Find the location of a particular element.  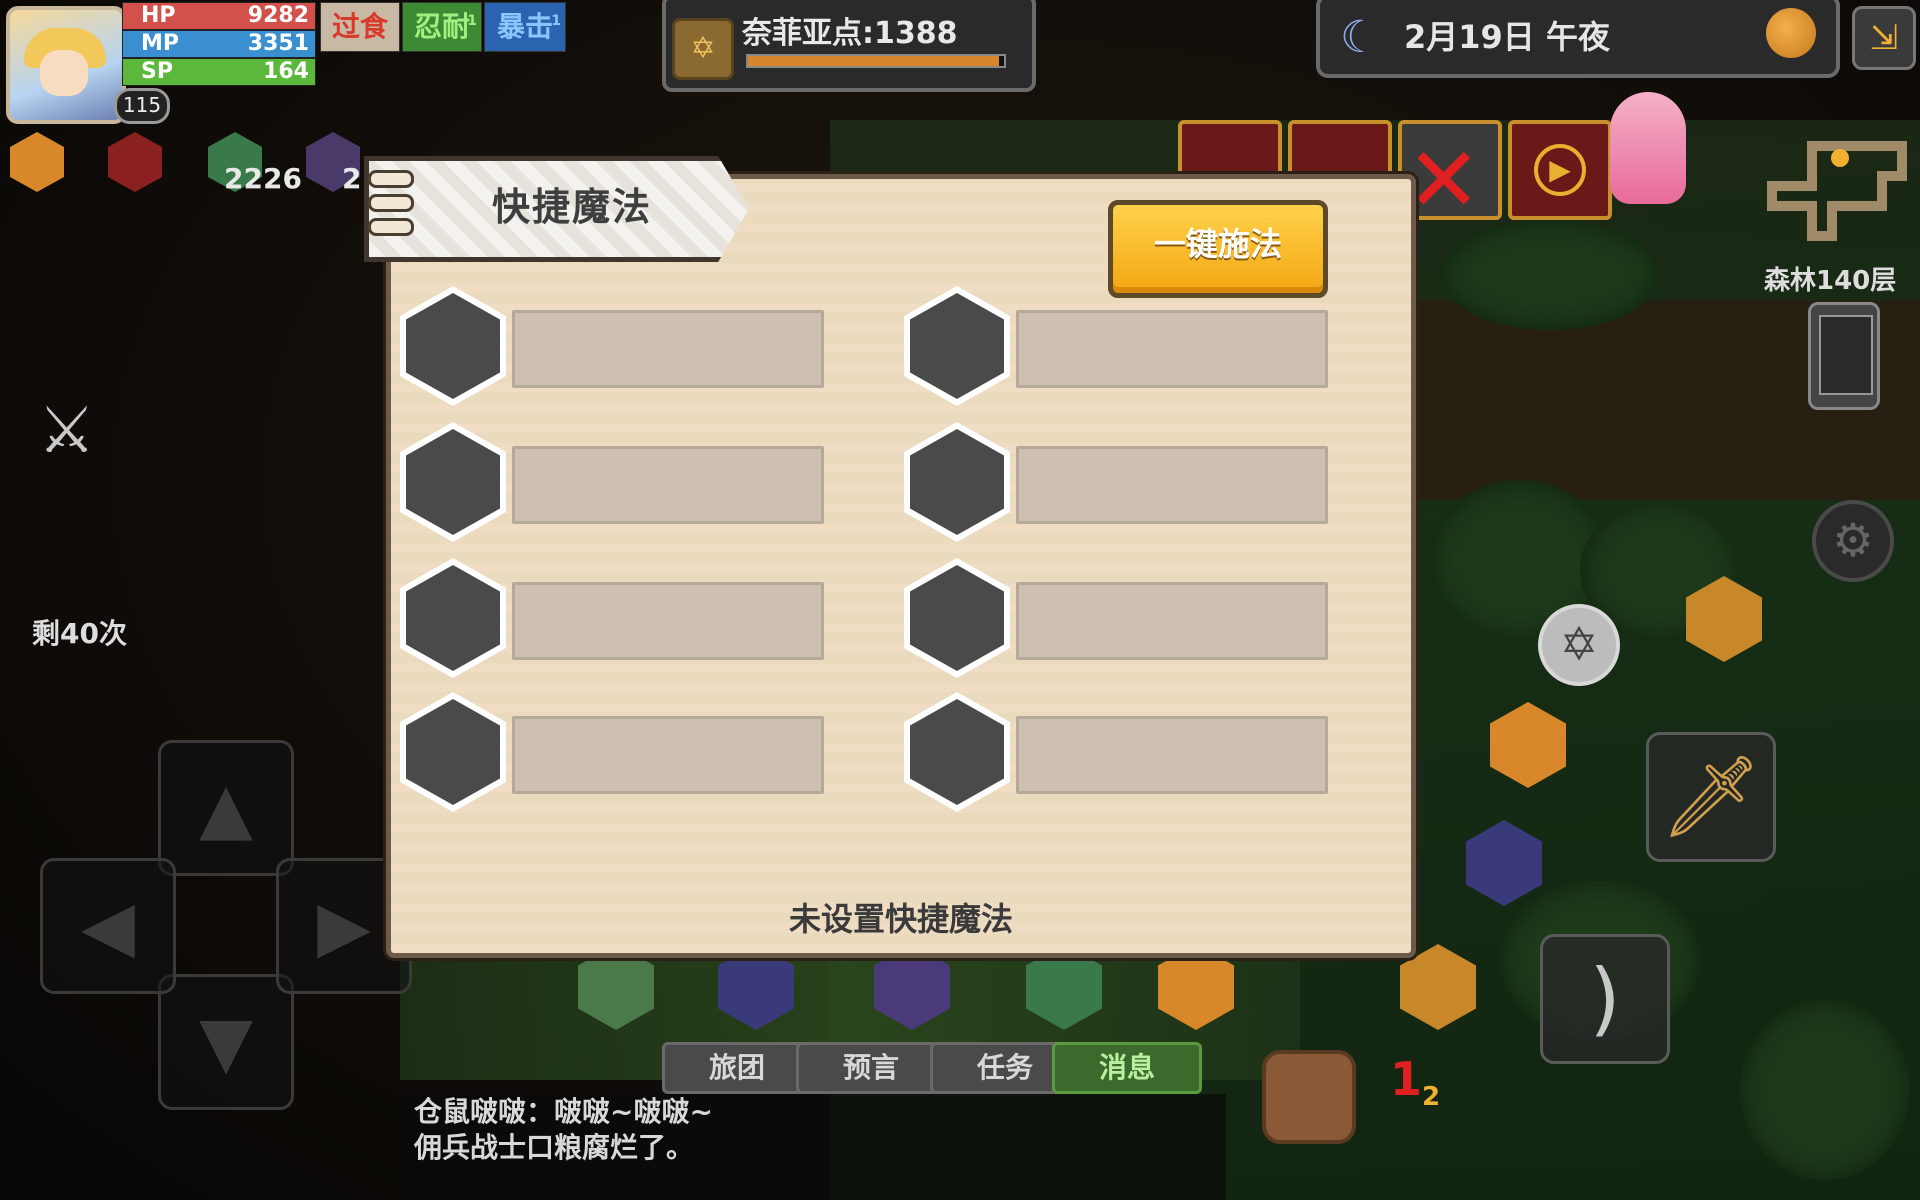

arrow-left-icon: ◀ is located at coordinates (108, 926).